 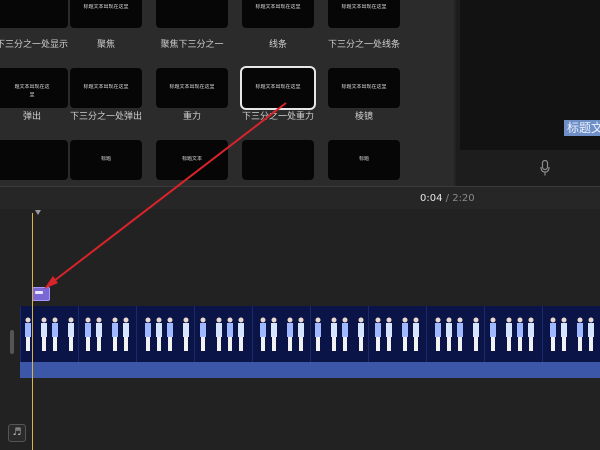 I want to click on title-clip-glyph, so click(x=39, y=292).